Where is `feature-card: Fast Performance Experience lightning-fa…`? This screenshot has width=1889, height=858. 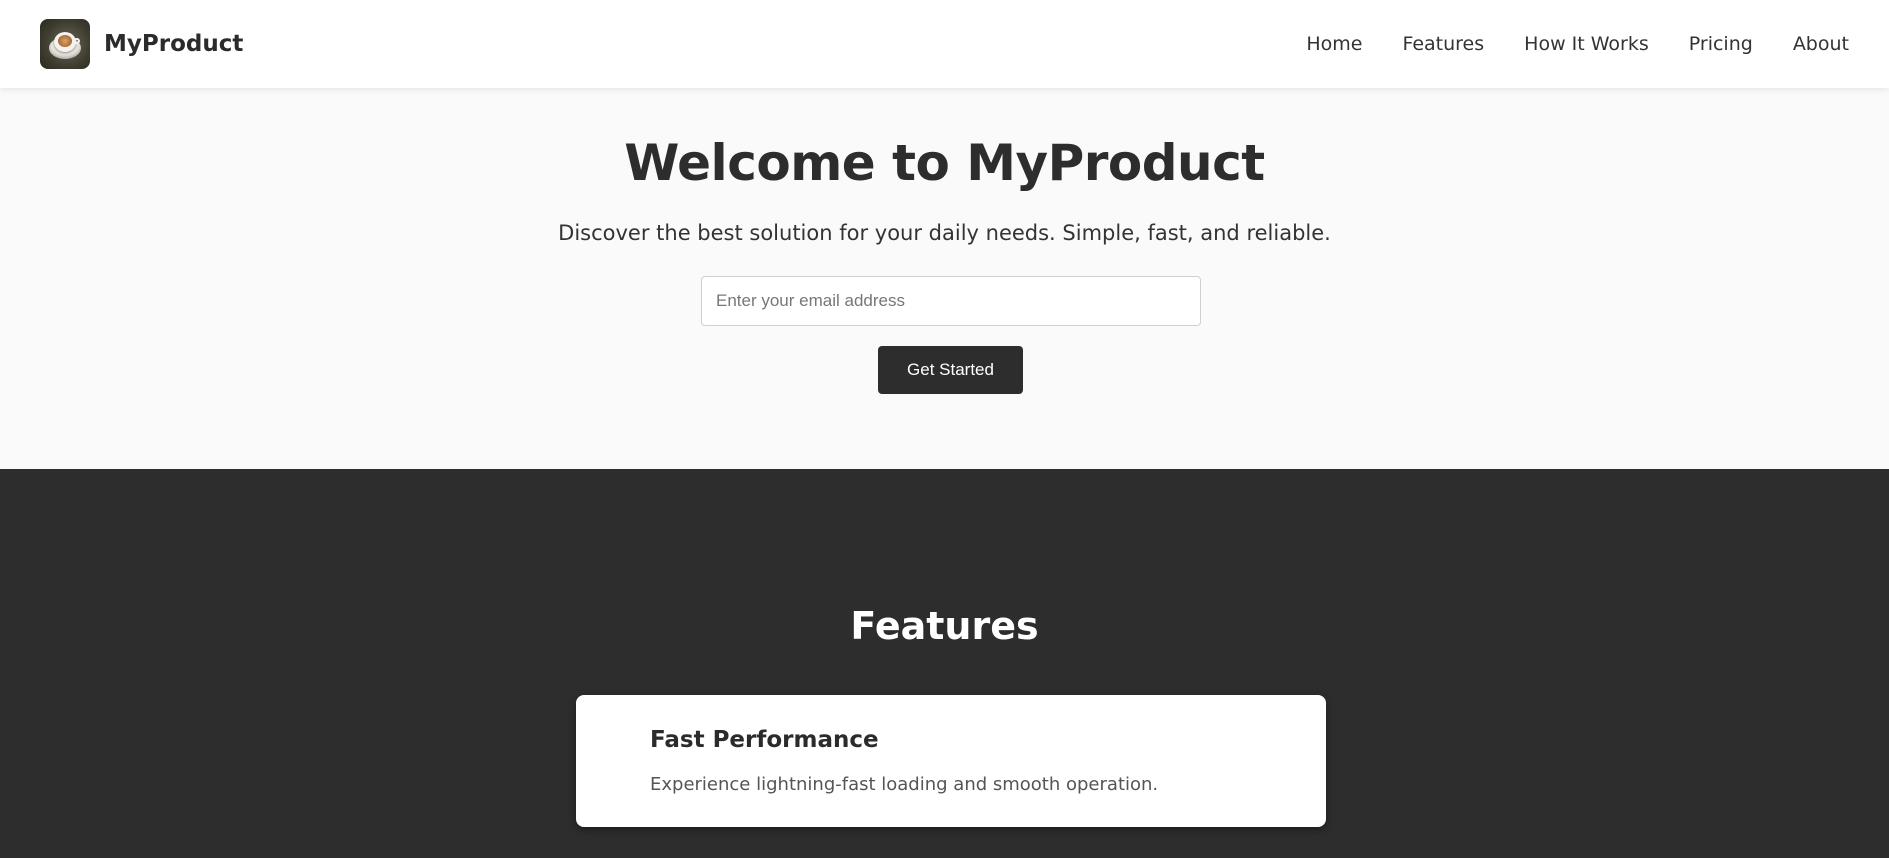 feature-card: Fast Performance Experience lightning-fa… is located at coordinates (951, 761).